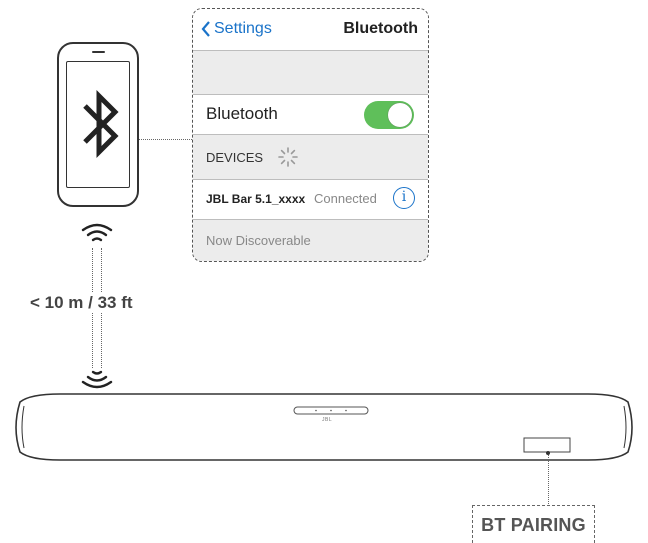 Image resolution: width=648 pixels, height=543 pixels. Describe the element at coordinates (258, 240) in the screenshot. I see `discoverable-label: Now Discoverable` at that location.